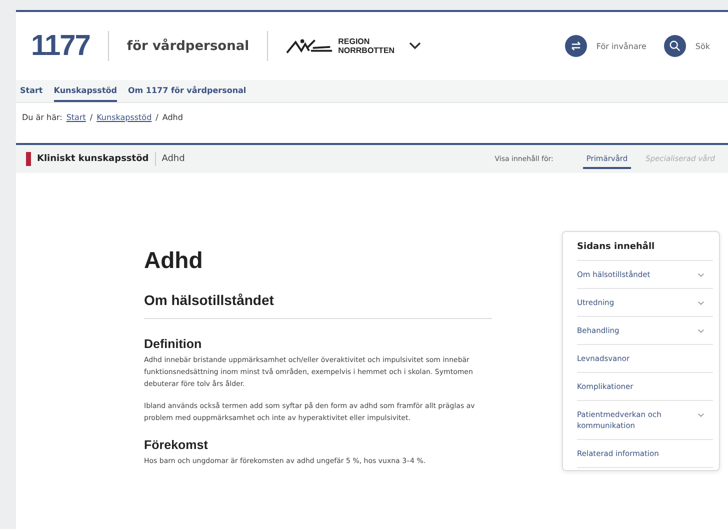  I want to click on chevron-down-icon, so click(414, 46).